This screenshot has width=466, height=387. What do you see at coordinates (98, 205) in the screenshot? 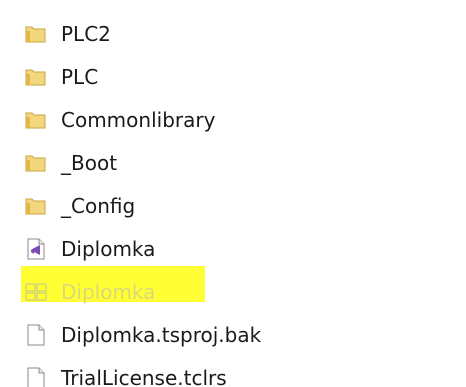
I see `item-label: _Config` at bounding box center [98, 205].